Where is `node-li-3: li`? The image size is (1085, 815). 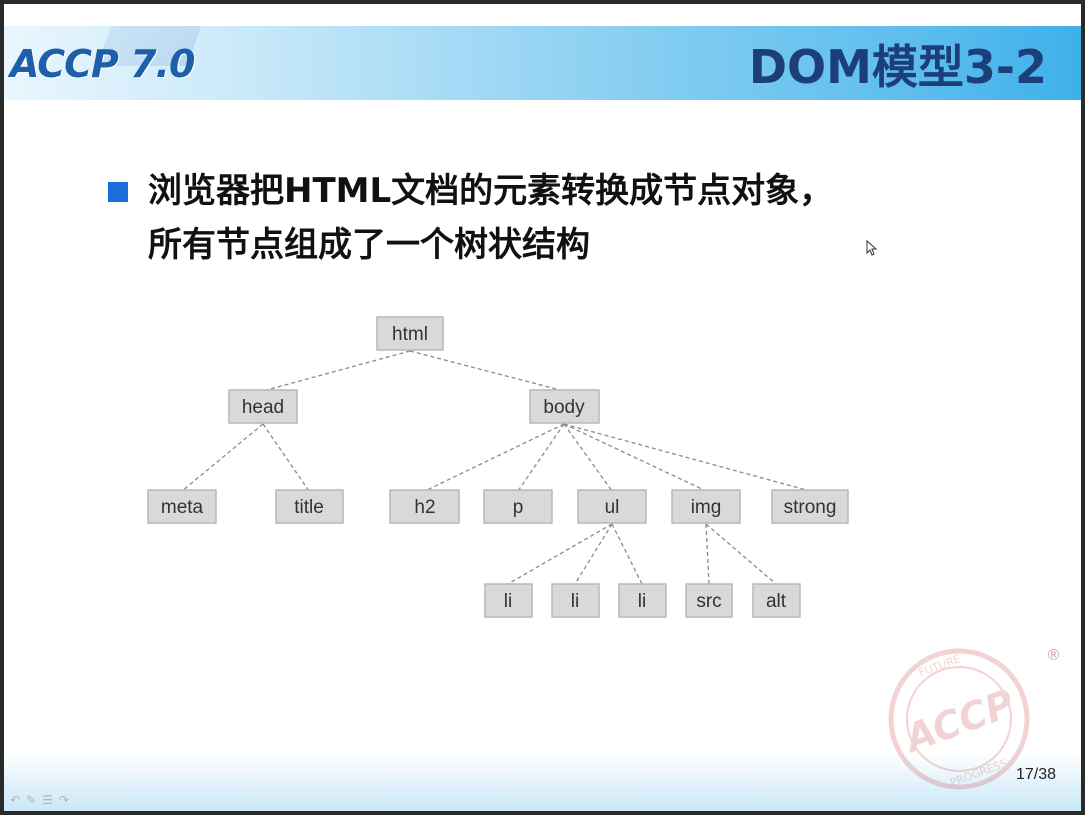 node-li-3: li is located at coordinates (642, 600).